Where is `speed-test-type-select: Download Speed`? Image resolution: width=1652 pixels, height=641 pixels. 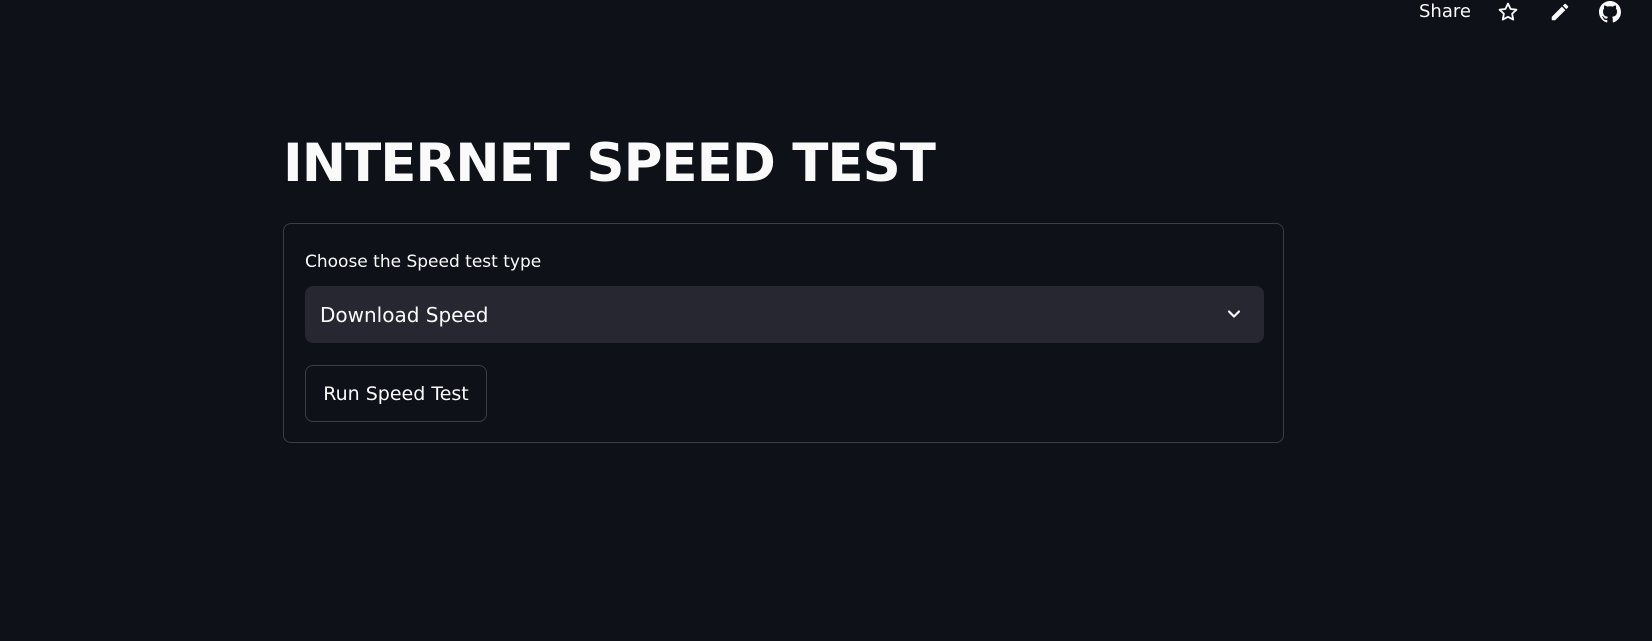
speed-test-type-select: Download Speed is located at coordinates (784, 314).